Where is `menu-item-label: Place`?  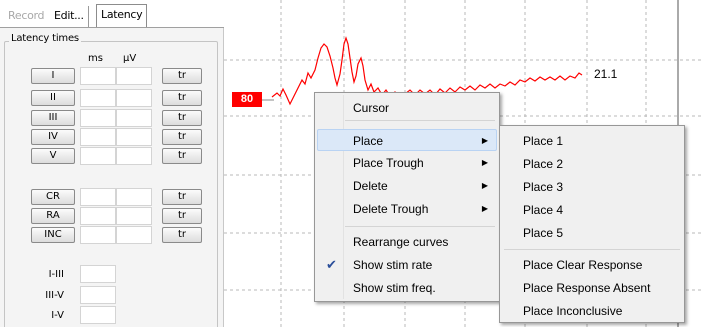 menu-item-label: Place is located at coordinates (368, 141).